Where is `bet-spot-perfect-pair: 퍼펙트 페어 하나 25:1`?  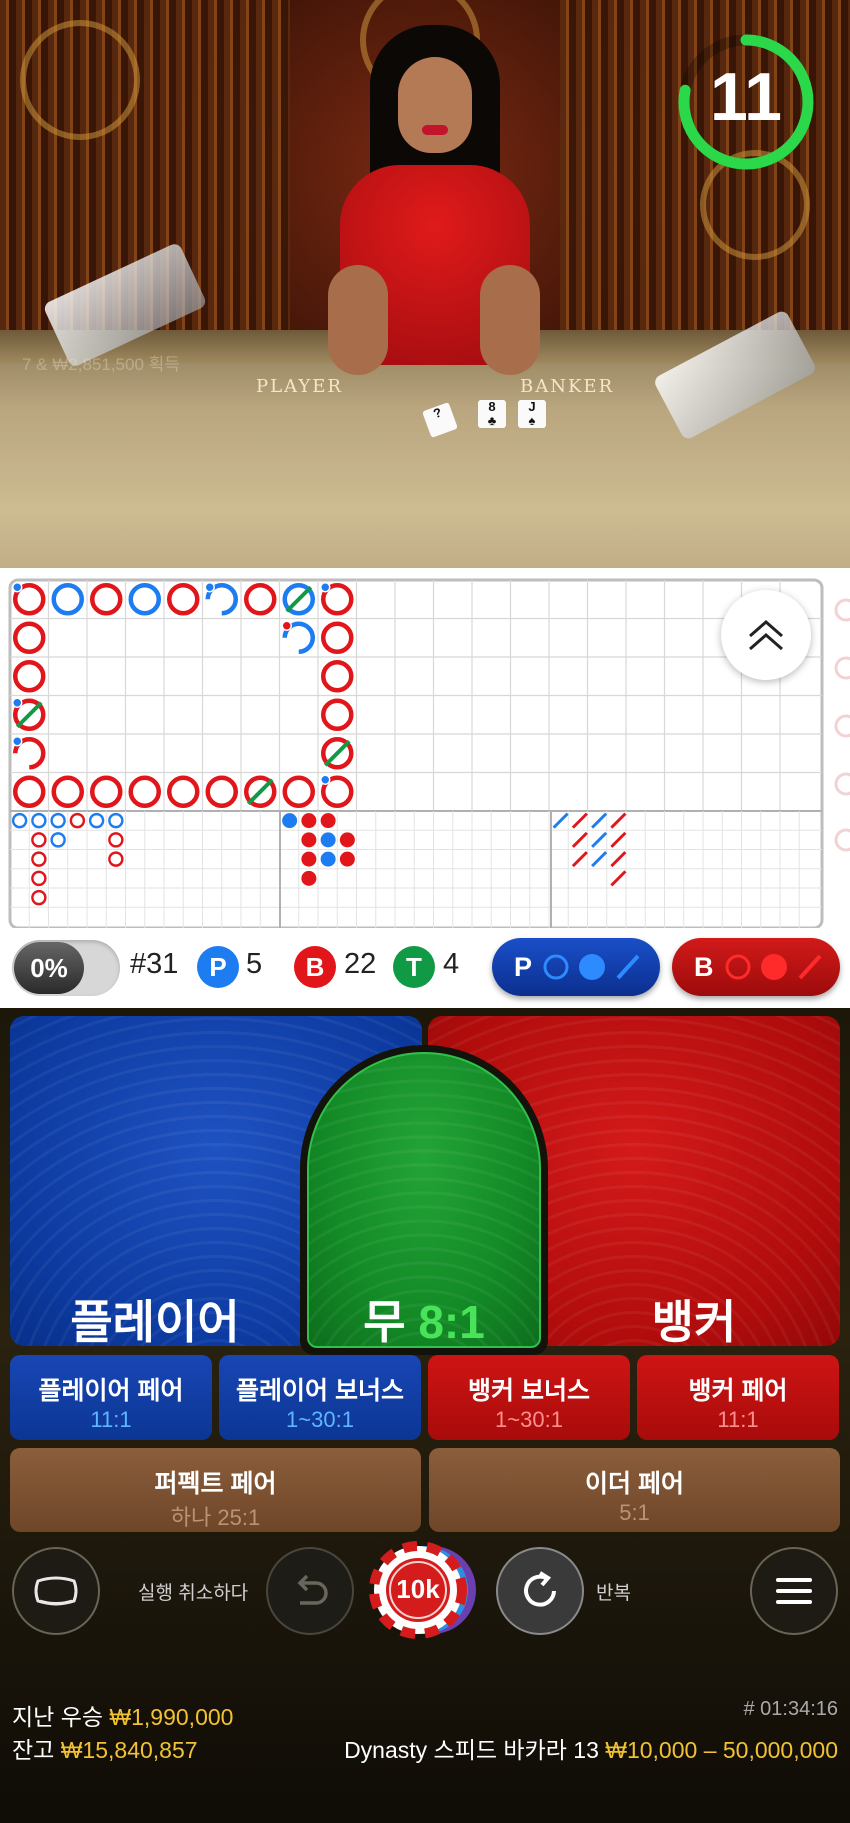
bet-spot-perfect-pair: 퍼펙트 페어 하나 25:1 is located at coordinates (215, 1490).